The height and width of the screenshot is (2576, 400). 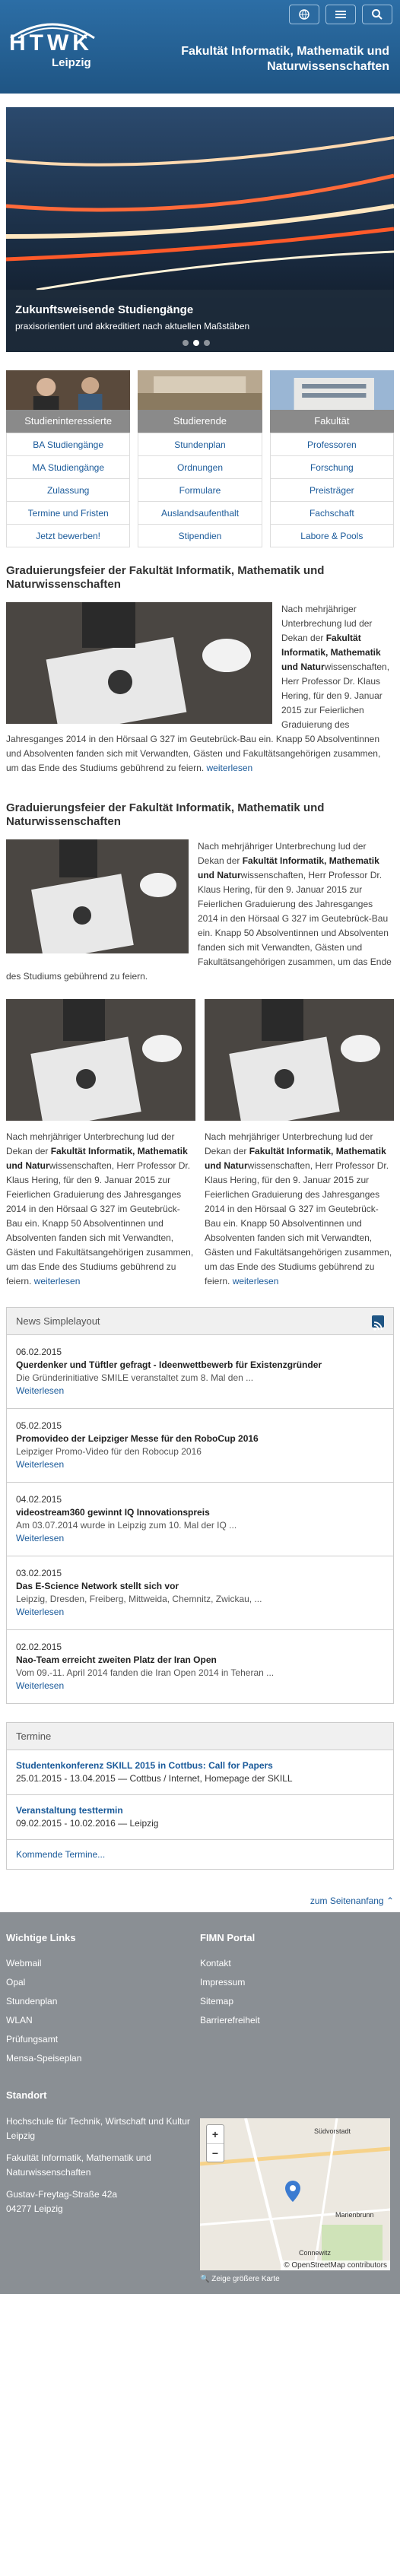 What do you see at coordinates (335, 2265) in the screenshot?
I see `map-attribution: © OpenStreetMap contributors` at bounding box center [335, 2265].